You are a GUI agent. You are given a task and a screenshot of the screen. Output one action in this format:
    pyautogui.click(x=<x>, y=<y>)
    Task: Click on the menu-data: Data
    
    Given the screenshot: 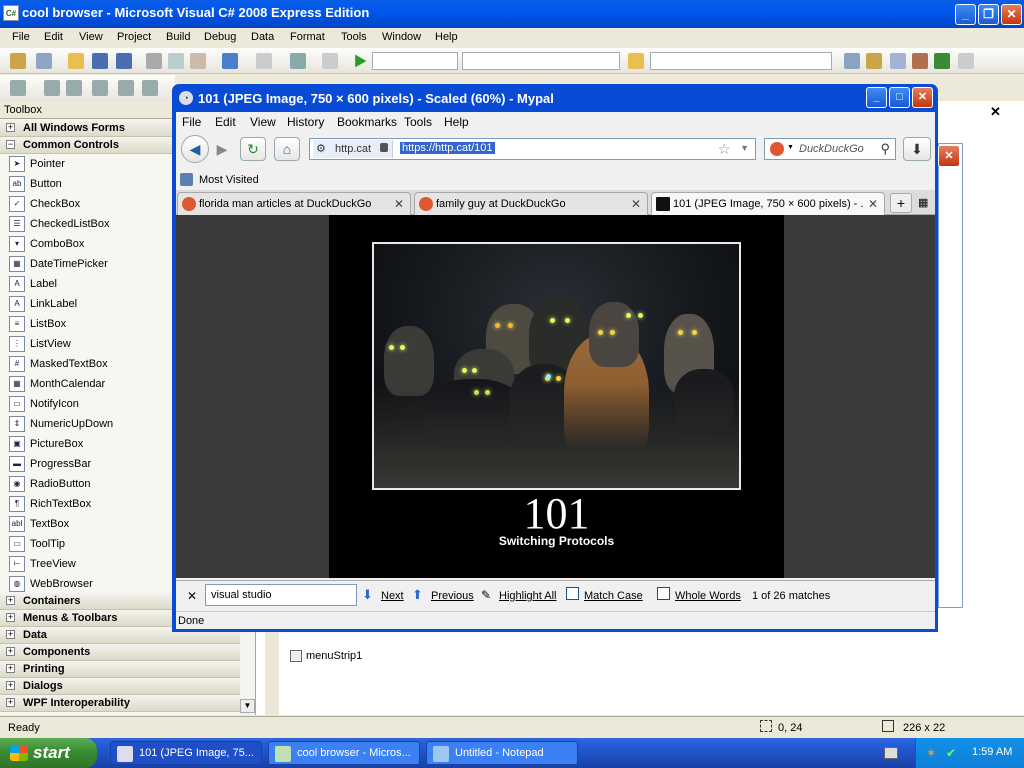 What is the action you would take?
    pyautogui.click(x=262, y=37)
    